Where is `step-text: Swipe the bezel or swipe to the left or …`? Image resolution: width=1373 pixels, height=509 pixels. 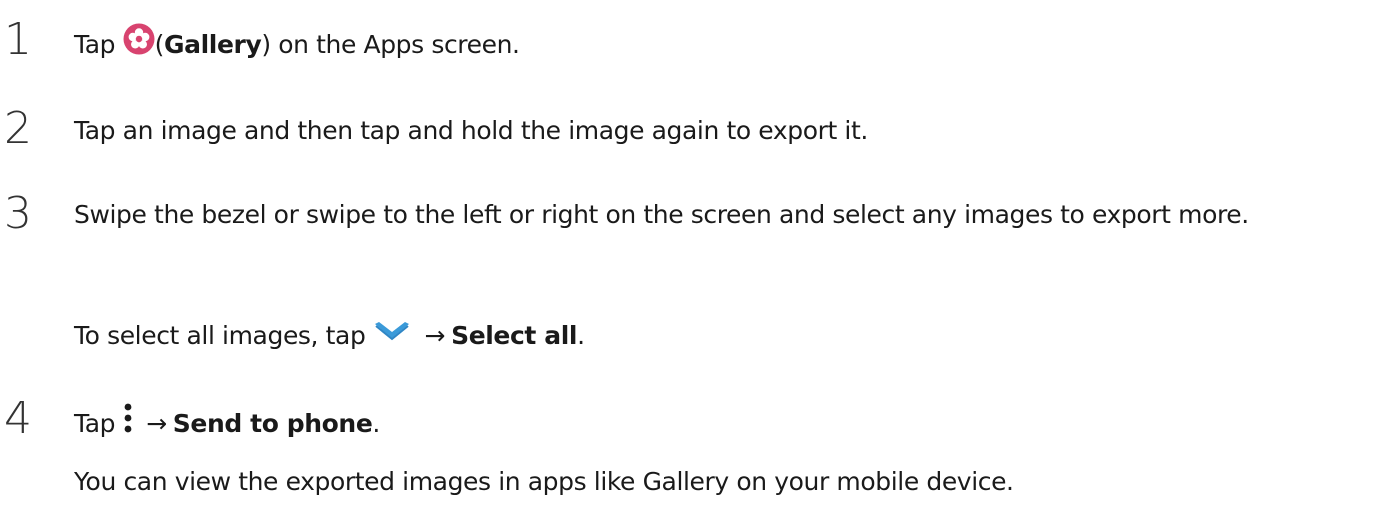
step-text: Swipe the bezel or swipe to the left or … is located at coordinates (661, 214).